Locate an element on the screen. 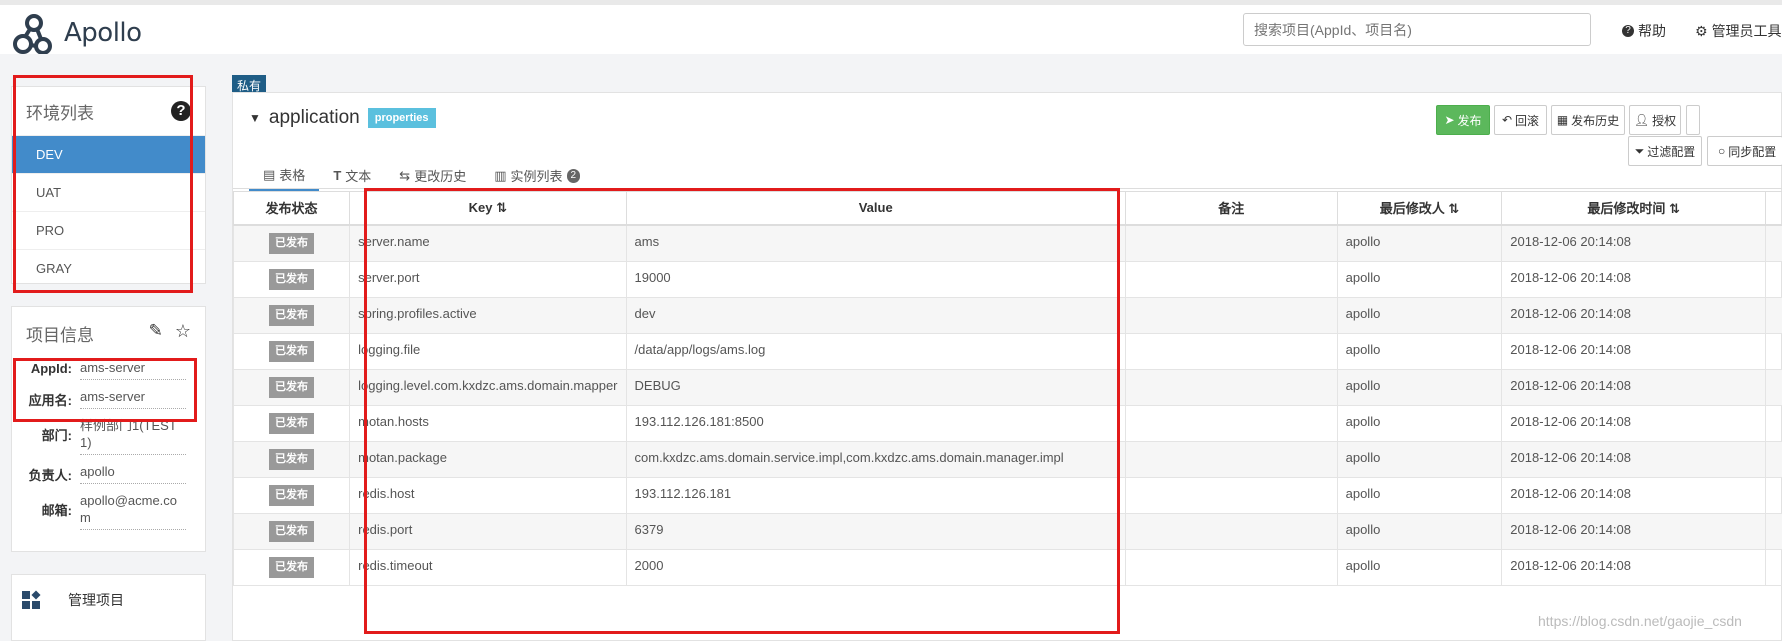 The width and height of the screenshot is (1782, 641). status-cell: 已发布 is located at coordinates (291, 423).